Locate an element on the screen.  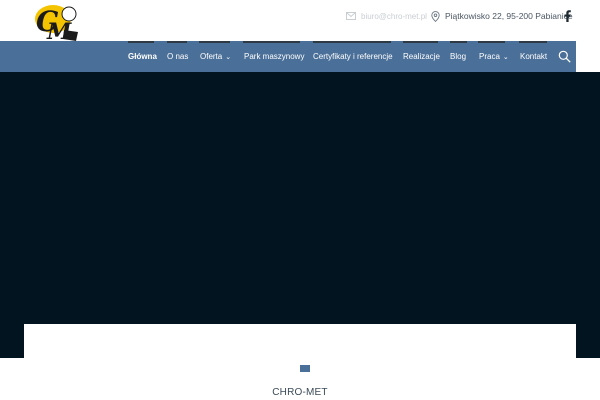
nav-item-label: Realizacje is located at coordinates (421, 56).